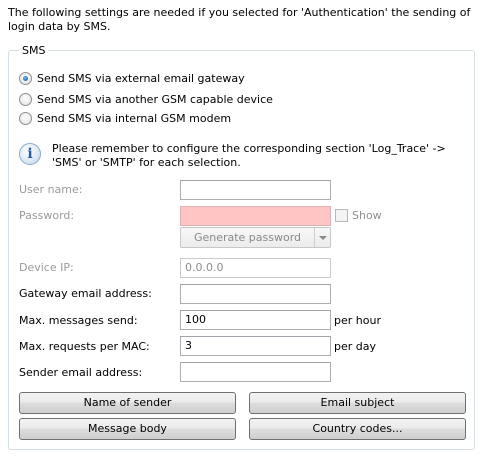 The height and width of the screenshot is (457, 483). I want to click on max-requests-unit: per day, so click(355, 346).